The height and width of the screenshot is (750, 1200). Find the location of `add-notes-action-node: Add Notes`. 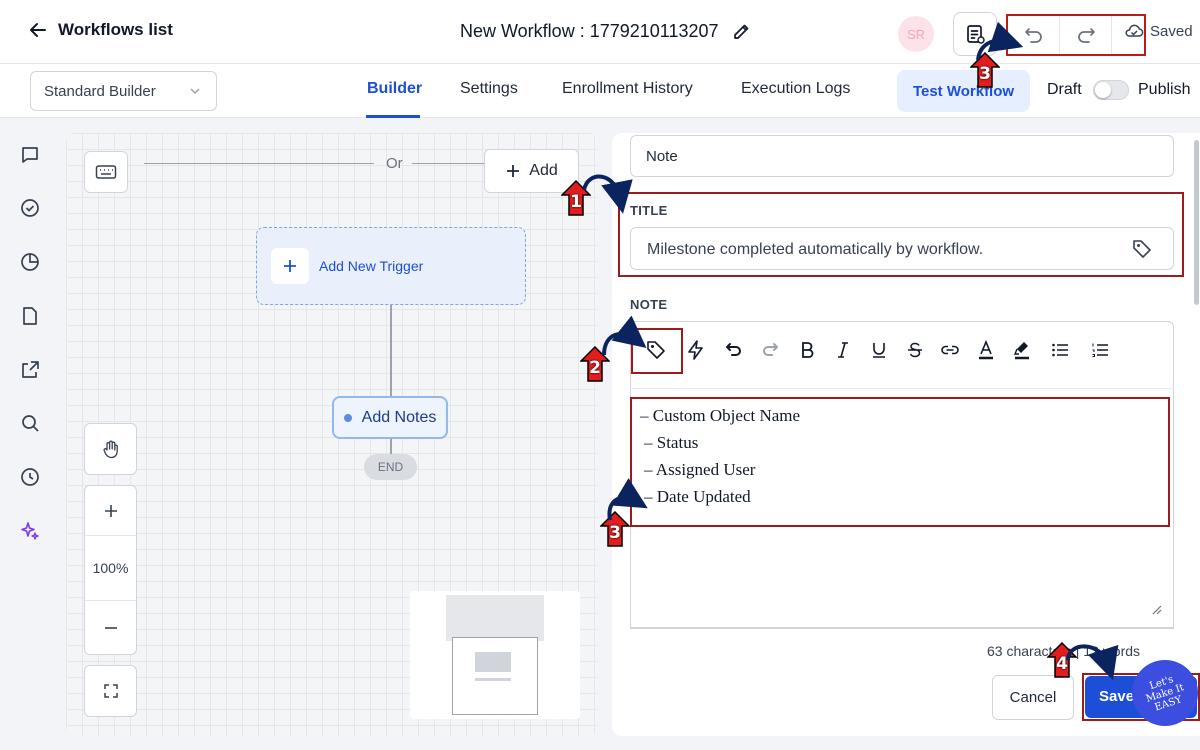

add-notes-action-node: Add Notes is located at coordinates (390, 417).